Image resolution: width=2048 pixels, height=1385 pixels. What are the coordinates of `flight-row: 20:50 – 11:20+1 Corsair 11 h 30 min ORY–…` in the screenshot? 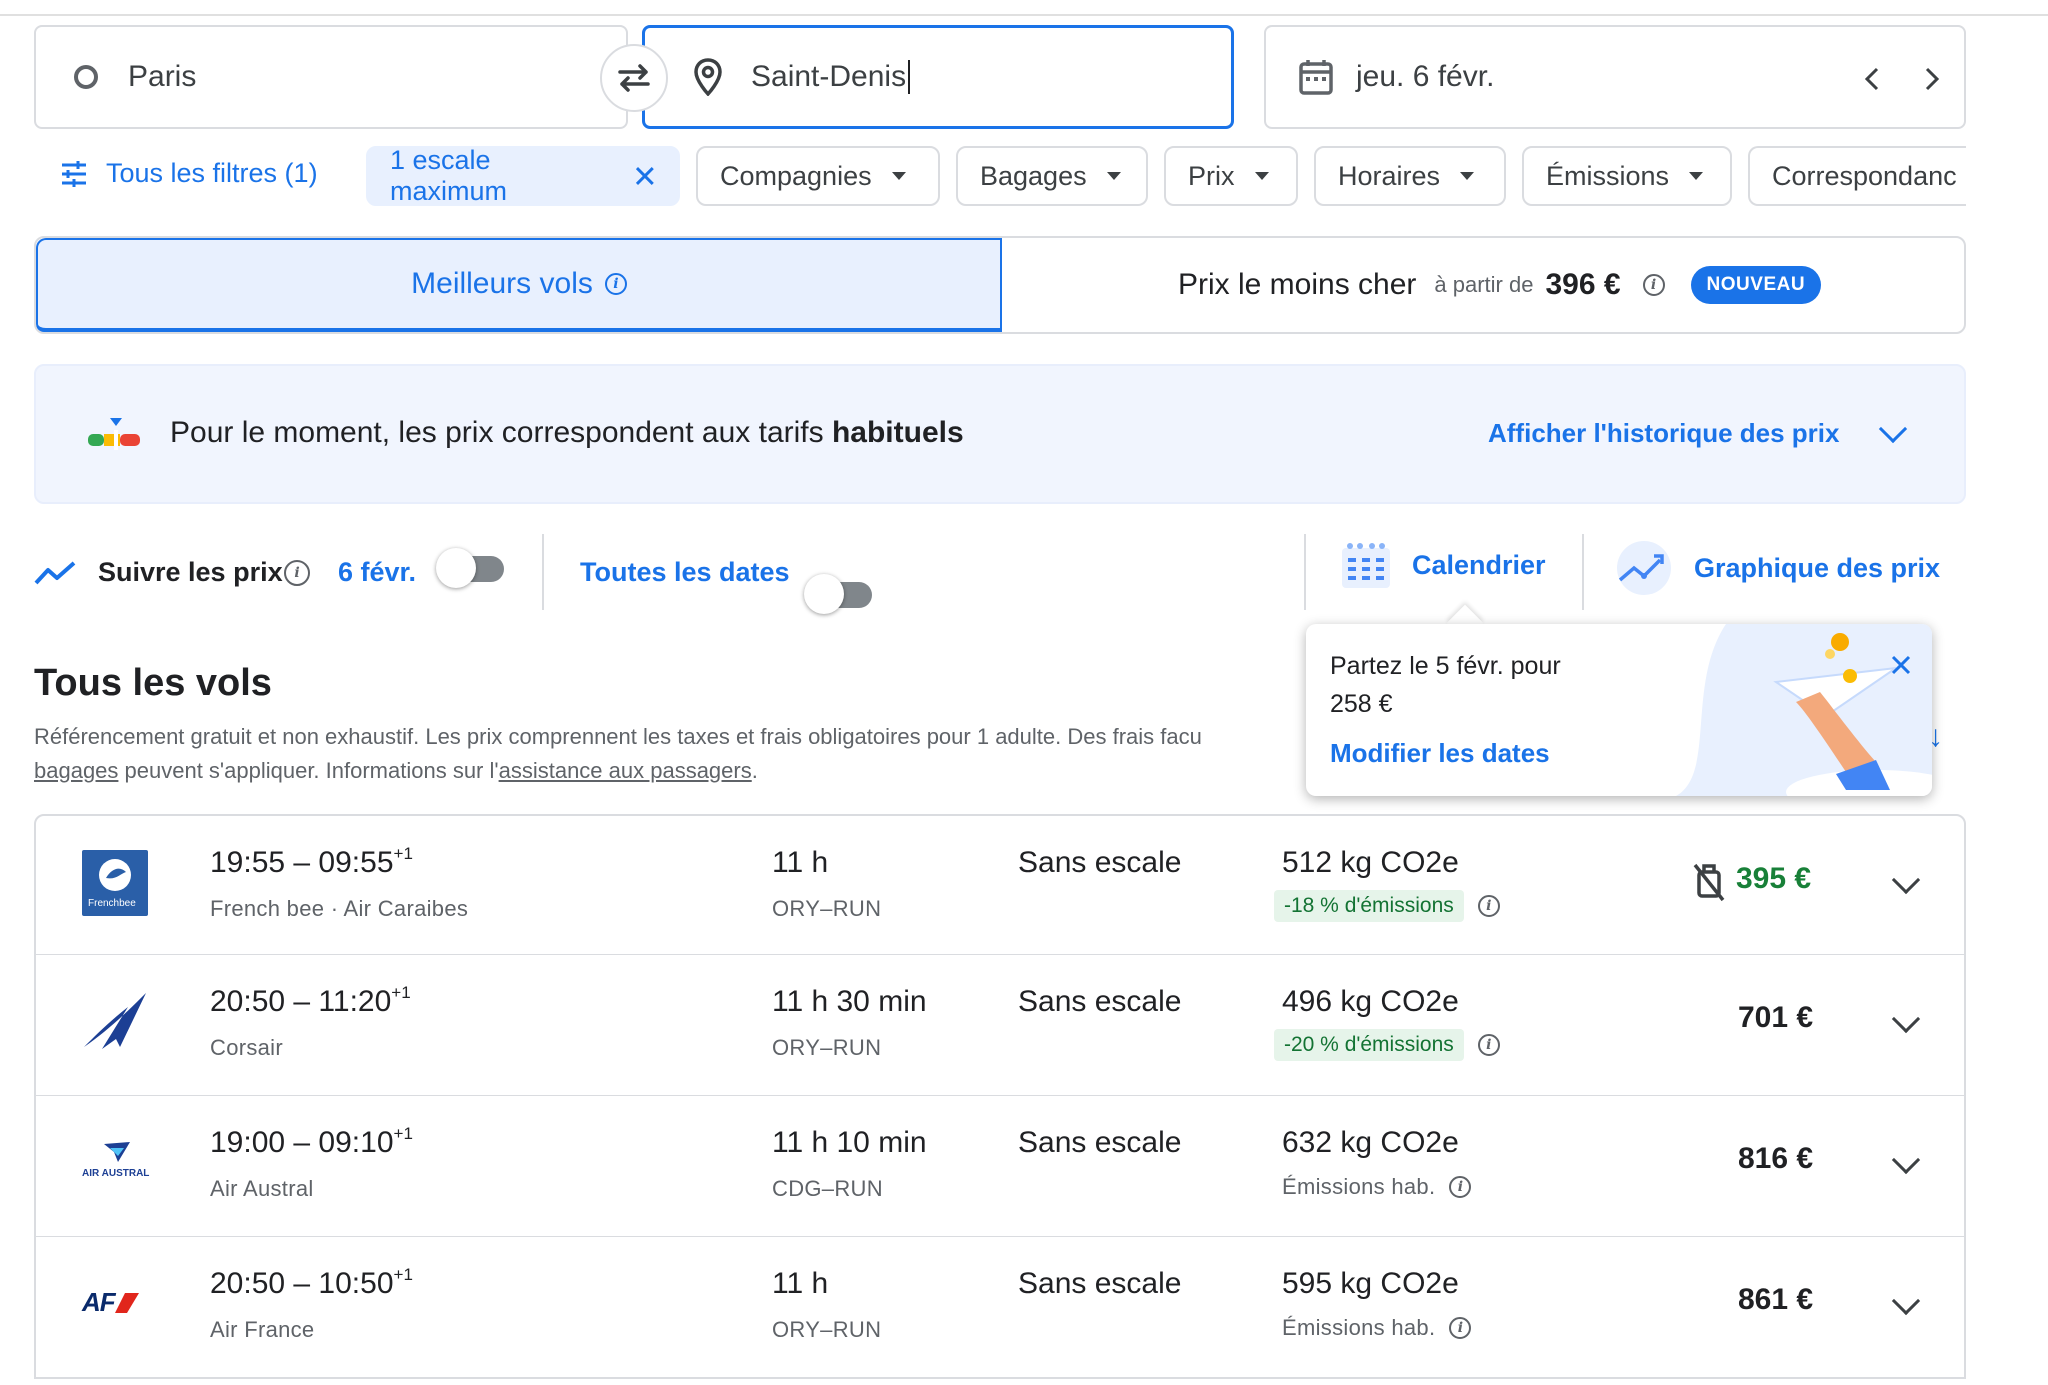 It's located at (1000, 1026).